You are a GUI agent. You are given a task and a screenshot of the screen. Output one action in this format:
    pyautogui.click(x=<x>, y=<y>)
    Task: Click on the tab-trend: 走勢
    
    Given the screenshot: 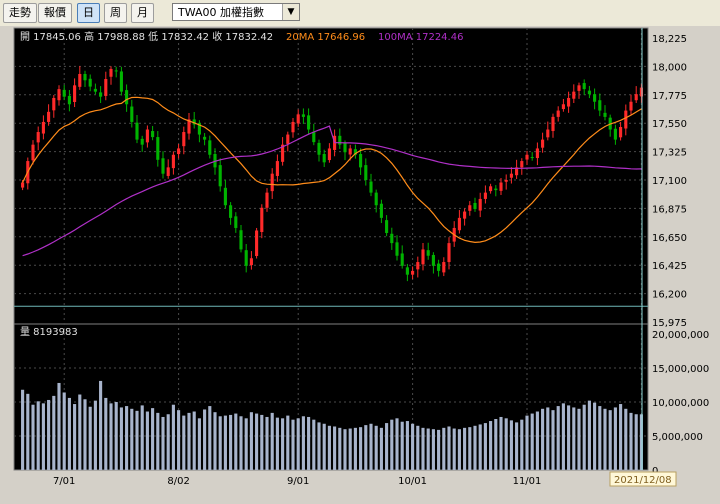 What is the action you would take?
    pyautogui.click(x=20, y=13)
    